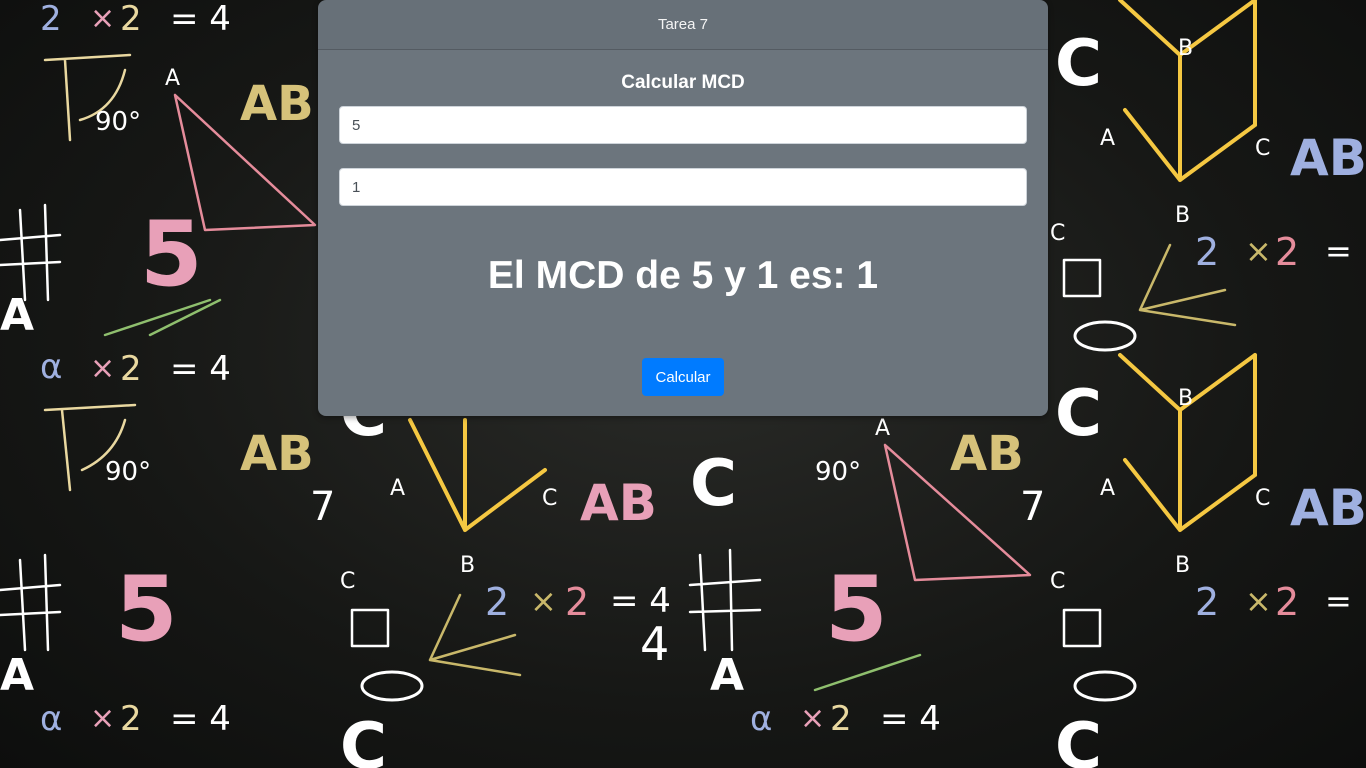  What do you see at coordinates (683, 275) in the screenshot?
I see `result-text: El MCD de 5 y 1 es: 1` at bounding box center [683, 275].